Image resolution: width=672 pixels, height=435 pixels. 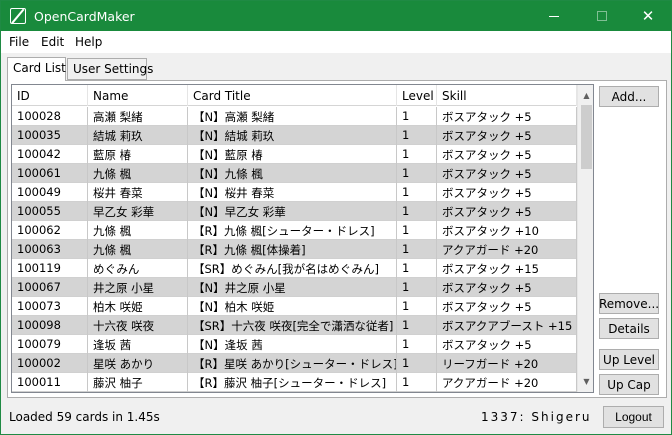 What do you see at coordinates (507, 268) in the screenshot?
I see `cell-skill: ボスアタック +15` at bounding box center [507, 268].